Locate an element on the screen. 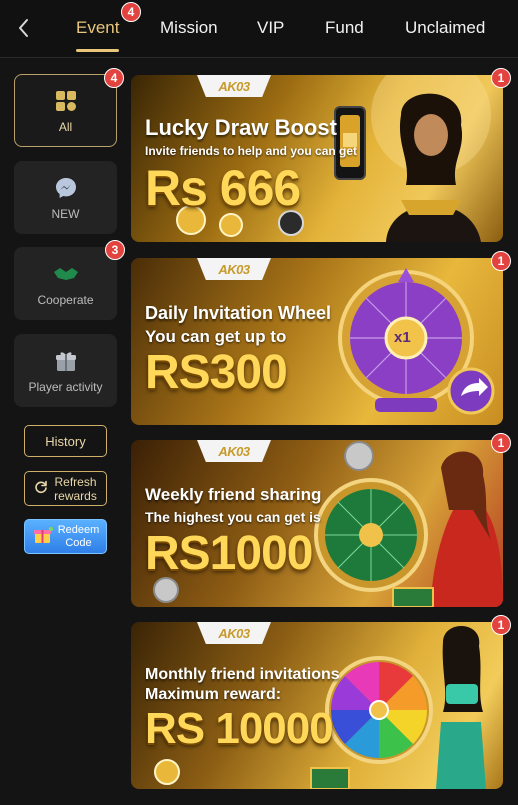  refresh-rewards-button: Refresh rewards is located at coordinates (65, 488).